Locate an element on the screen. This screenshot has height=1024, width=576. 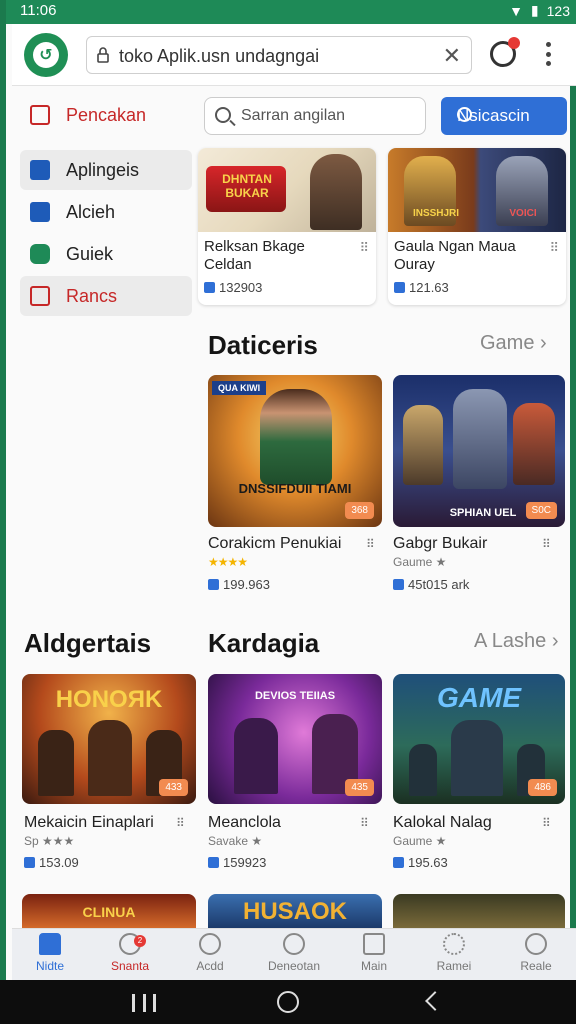
search-button: Nsicascin is located at coordinates (504, 116).